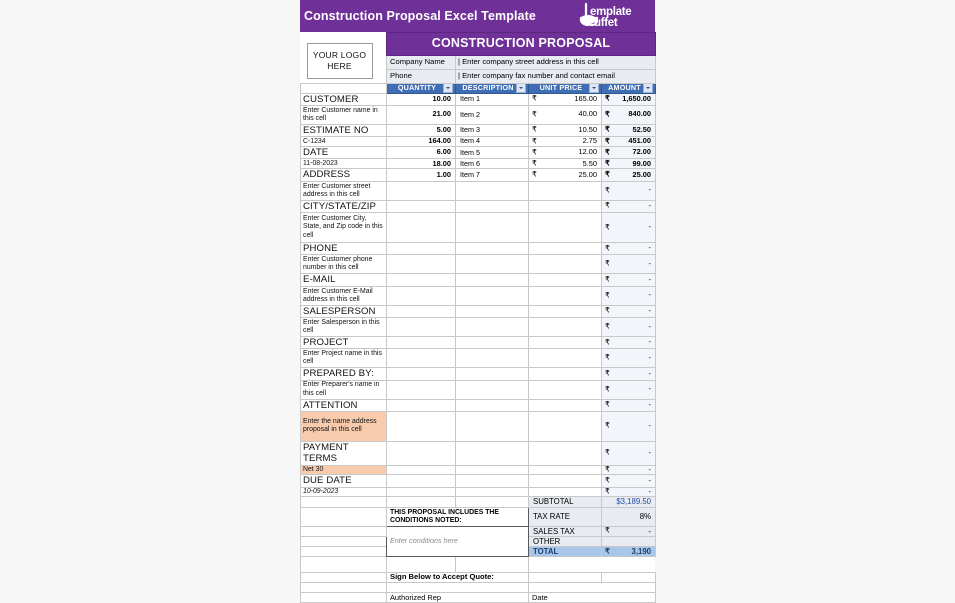 The width and height of the screenshot is (955, 603). I want to click on item-description: Item 4, so click(492, 142).